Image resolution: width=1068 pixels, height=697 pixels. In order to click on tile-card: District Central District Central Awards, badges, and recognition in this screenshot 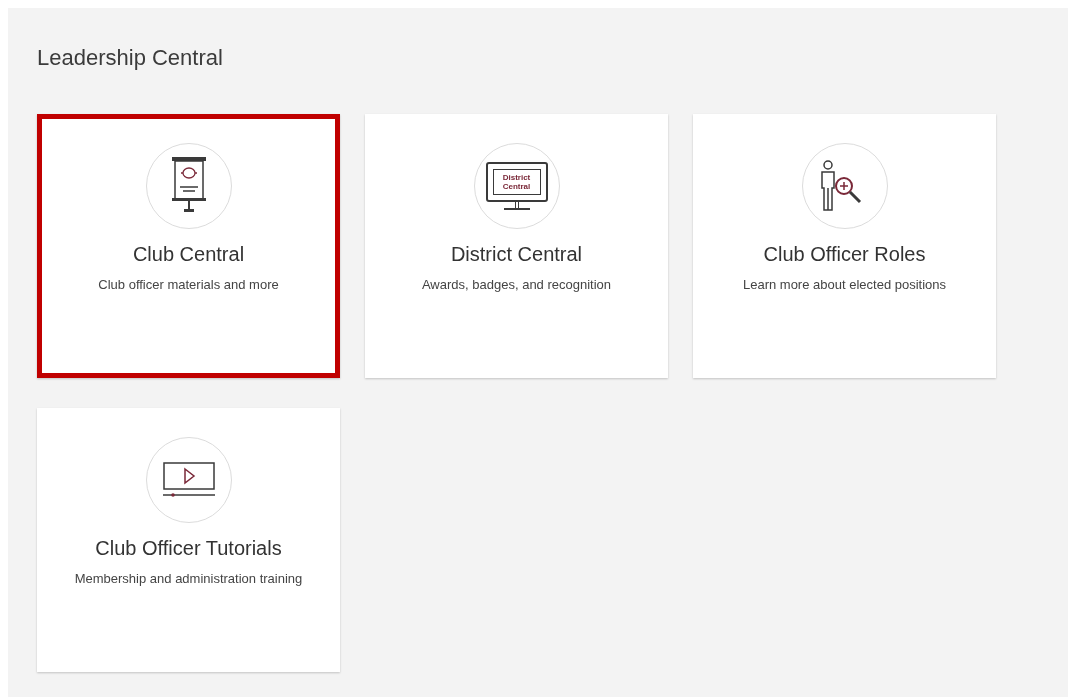, I will do `click(516, 246)`.